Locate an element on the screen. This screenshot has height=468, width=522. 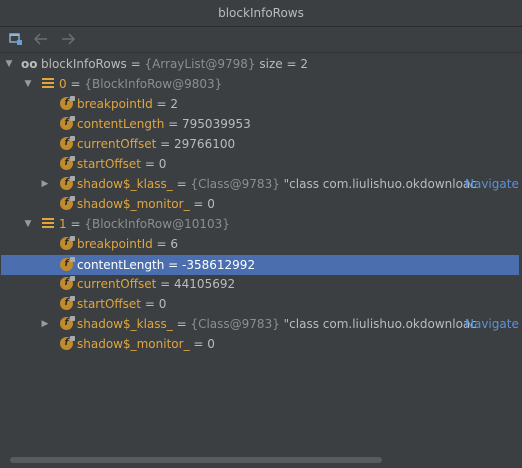
tree-row-field: f breakpointId = 2 is located at coordinates (261, 104).